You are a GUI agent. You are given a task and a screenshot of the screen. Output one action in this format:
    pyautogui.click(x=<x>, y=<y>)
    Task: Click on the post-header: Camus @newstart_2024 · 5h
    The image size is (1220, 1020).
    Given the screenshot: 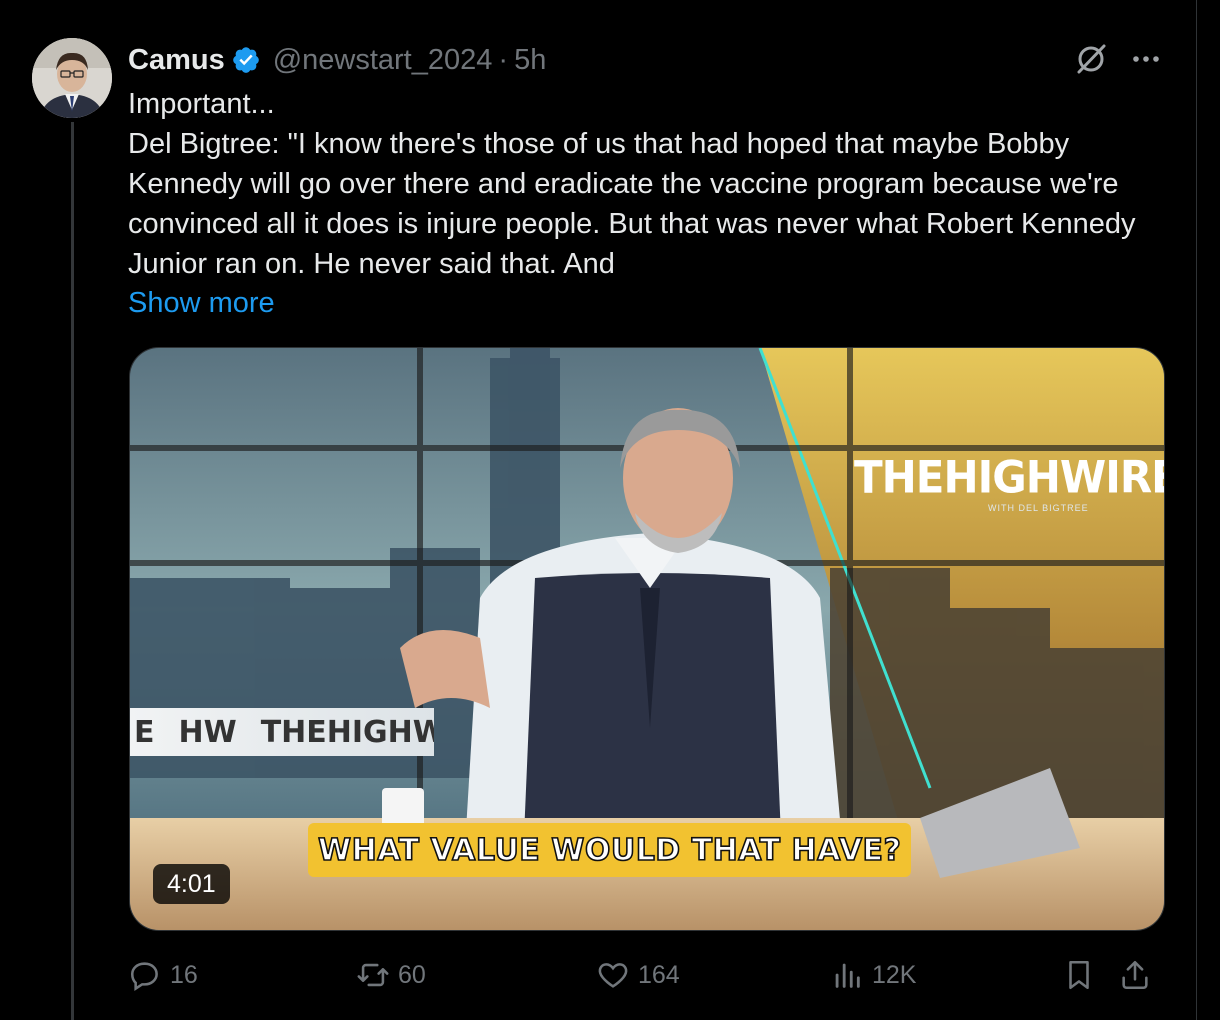 What is the action you would take?
    pyautogui.click(x=337, y=60)
    